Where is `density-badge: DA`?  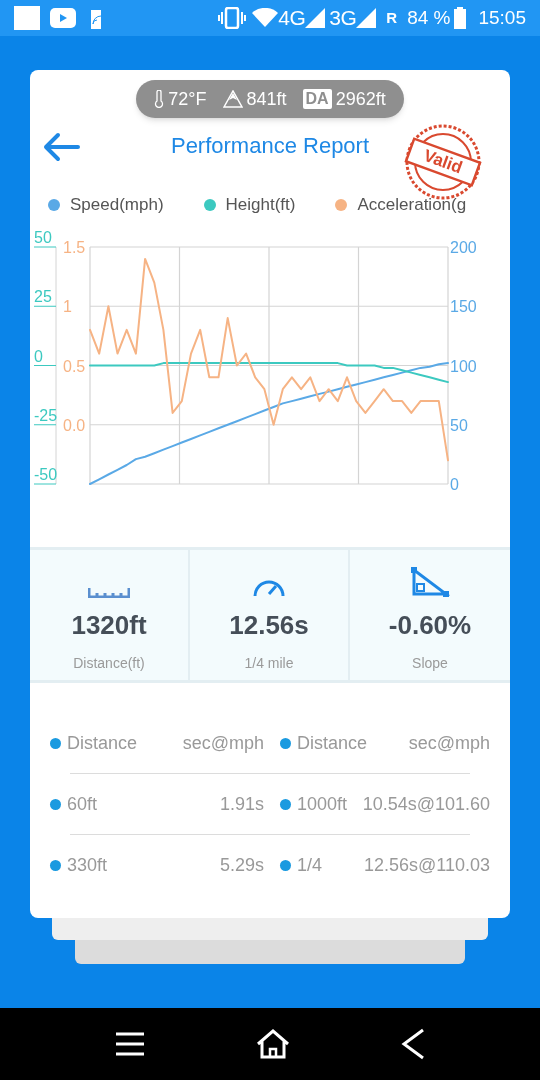
density-badge: DA is located at coordinates (317, 99).